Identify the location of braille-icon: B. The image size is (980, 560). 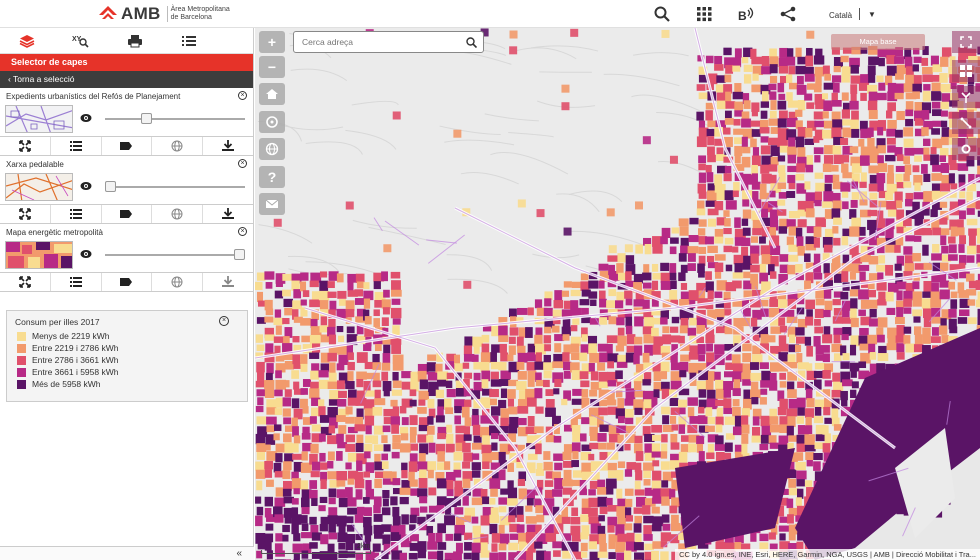
(746, 14).